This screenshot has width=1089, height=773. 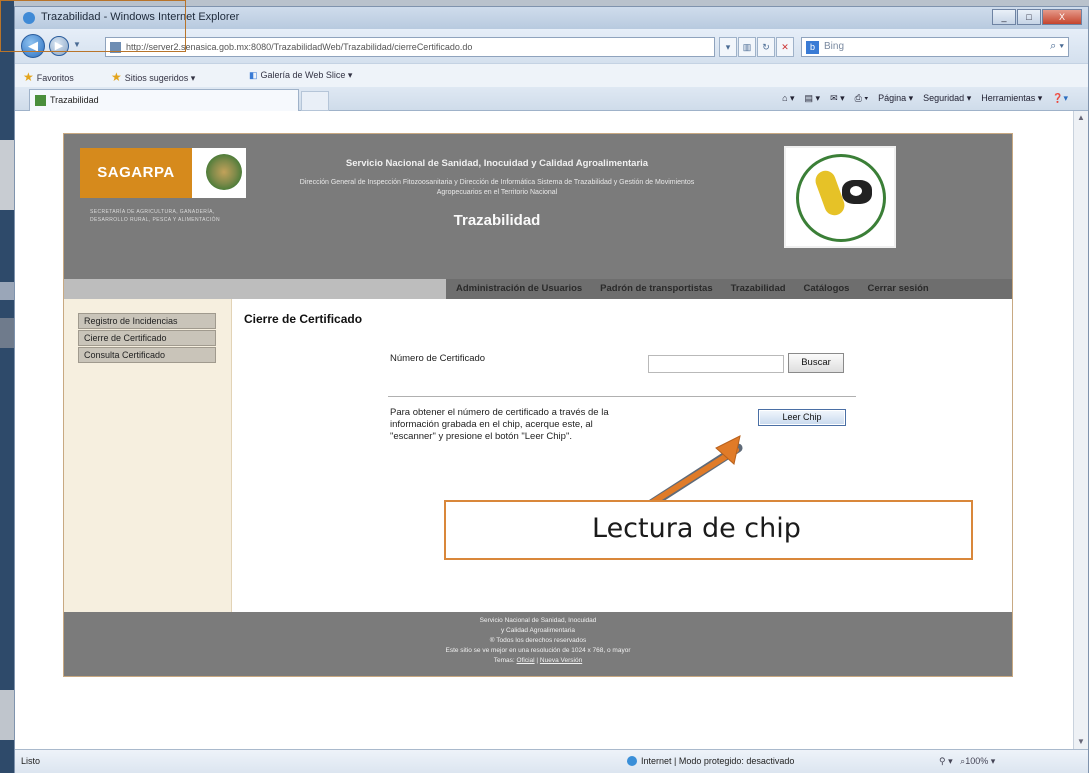 I want to click on footer-line: y Calidad Agroalimentaria, so click(x=538, y=630).